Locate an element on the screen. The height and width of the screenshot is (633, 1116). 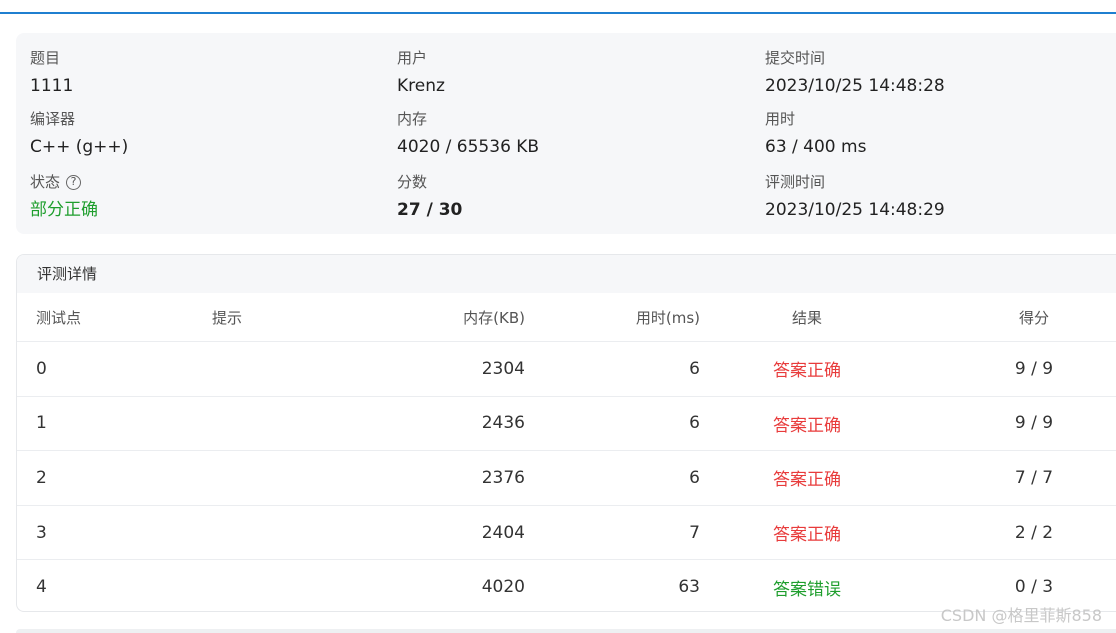
problem-label: 题目 is located at coordinates (45, 58).